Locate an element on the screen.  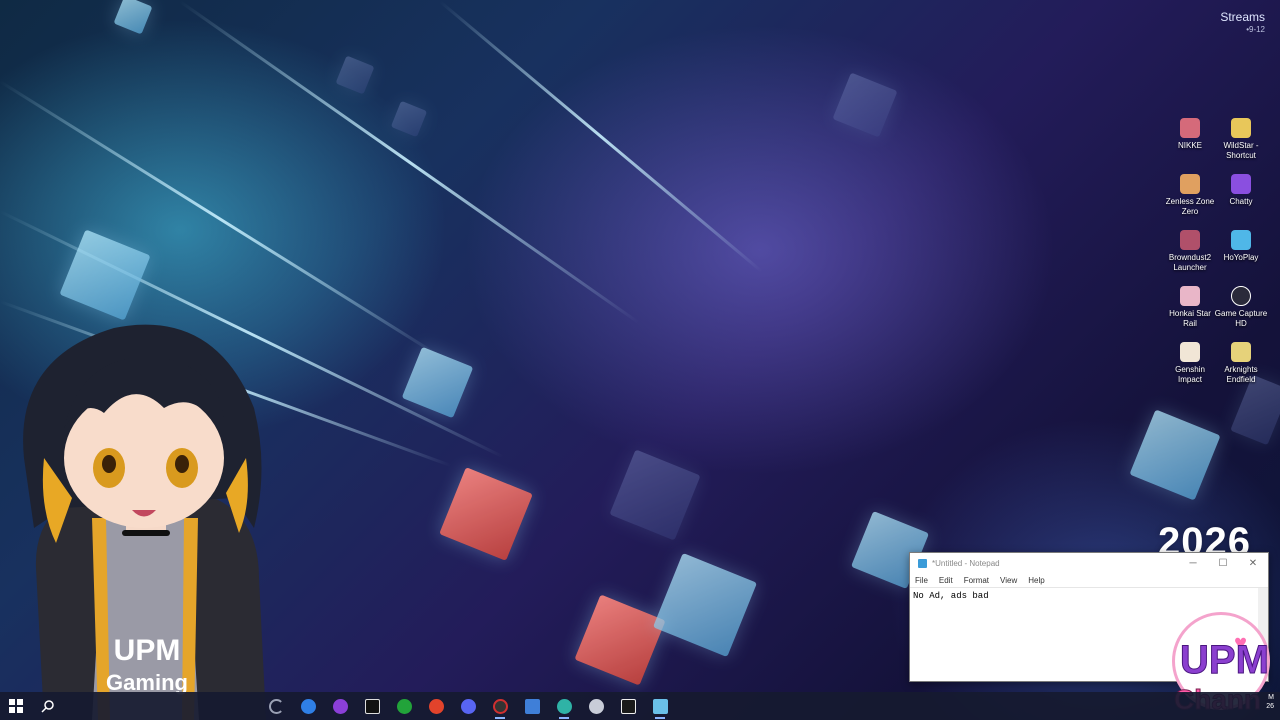
zenless-zone-zero-icon is located at coordinates (1190, 184).